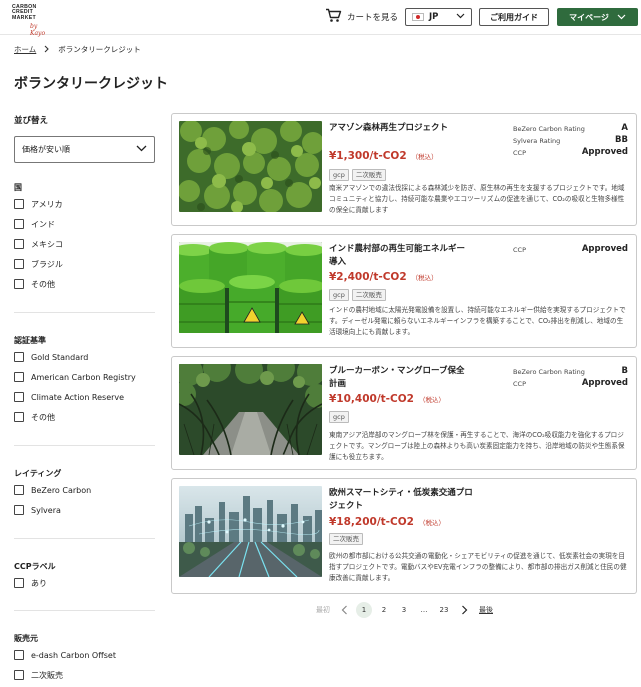 Image resolution: width=641 pixels, height=687 pixels. Describe the element at coordinates (47, 244) in the screenshot. I see `filter-option-label: メキシコ` at that location.